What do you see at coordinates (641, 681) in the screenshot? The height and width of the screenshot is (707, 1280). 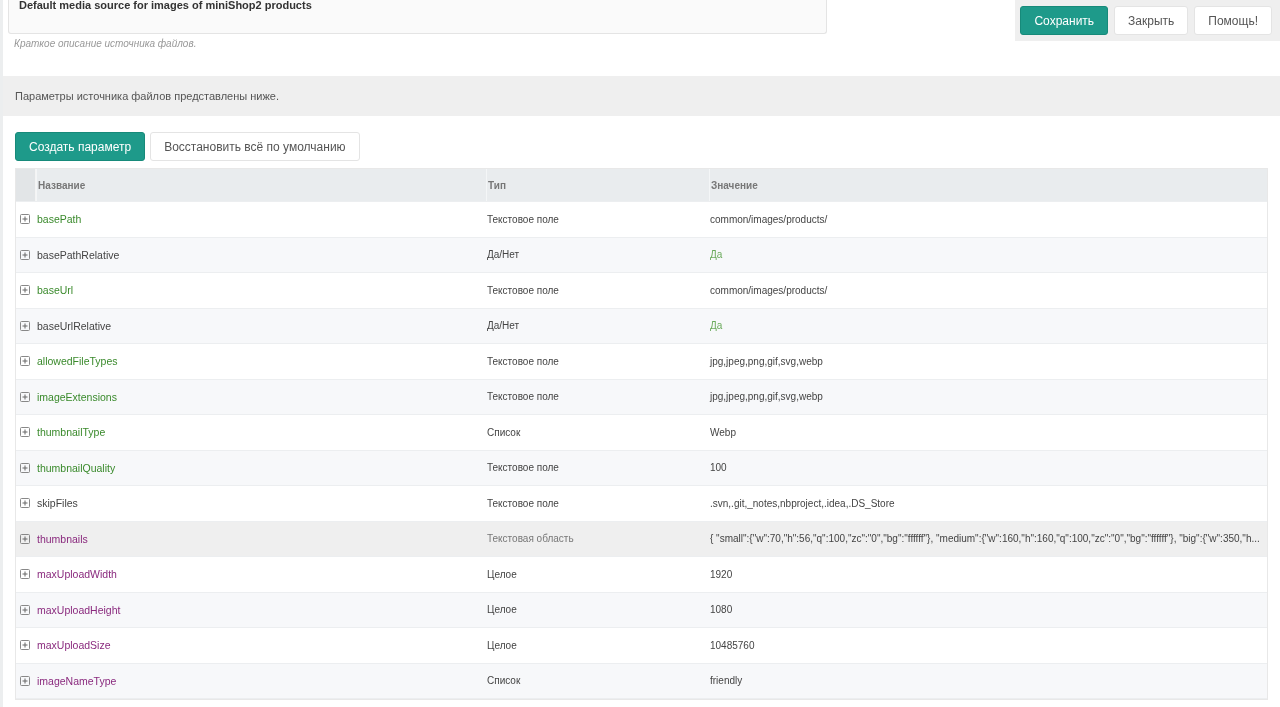 I see `table-row: imageNameType Список friendly` at bounding box center [641, 681].